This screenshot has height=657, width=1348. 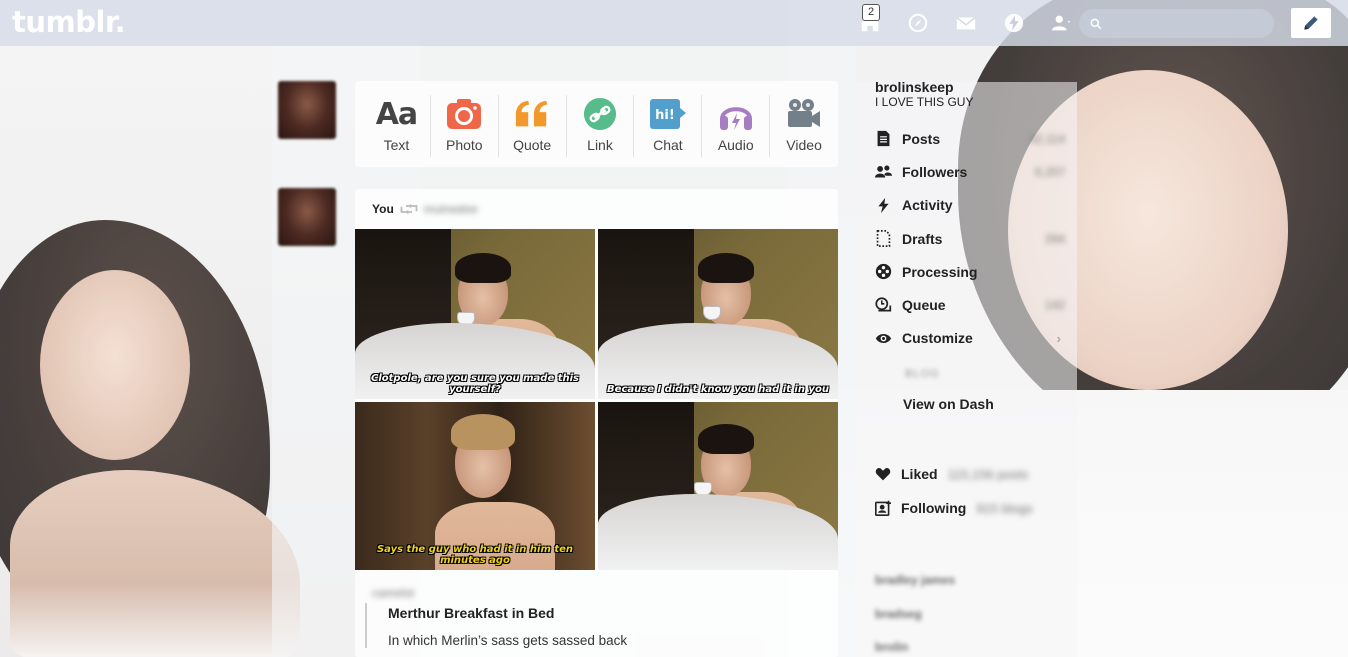 What do you see at coordinates (718, 314) in the screenshot?
I see `photoset-image: Because I didn't know you had it in you` at bounding box center [718, 314].